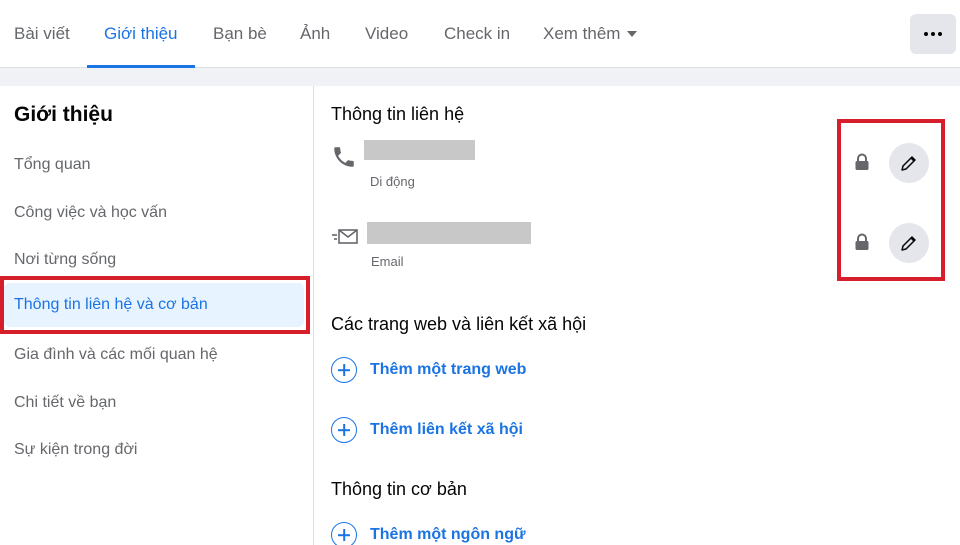 The height and width of the screenshot is (545, 960). I want to click on add-social-label: Thêm liên kết xã hội, so click(446, 429).